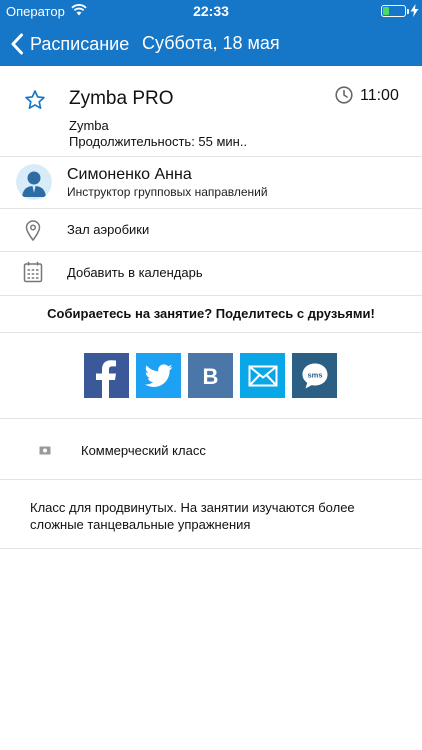 Image resolution: width=422 pixels, height=750 pixels. I want to click on status-bar: Оператор 22:33, so click(211, 11).